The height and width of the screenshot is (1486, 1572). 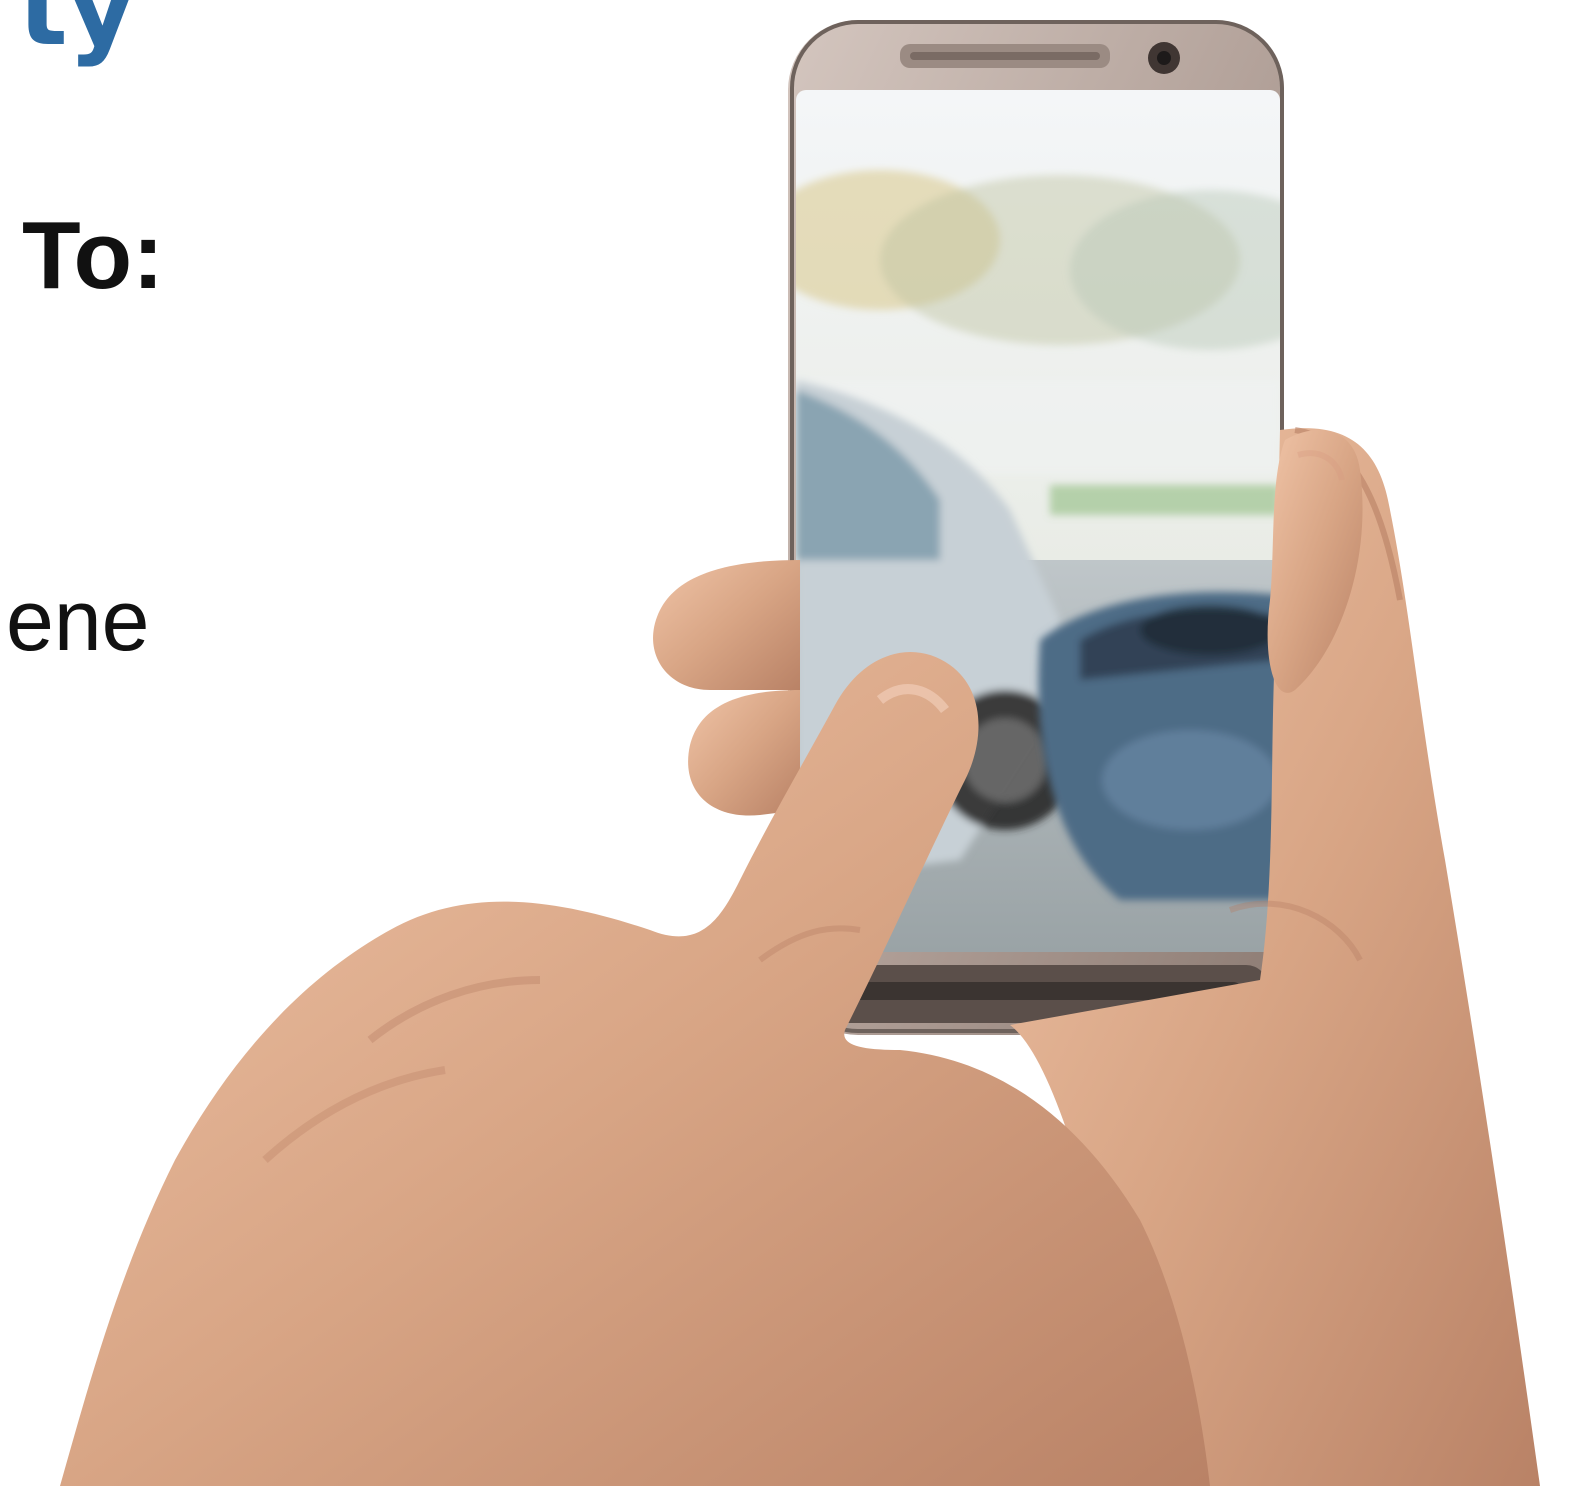 I want to click on left-fingers-behind-phone, so click(x=726, y=688).